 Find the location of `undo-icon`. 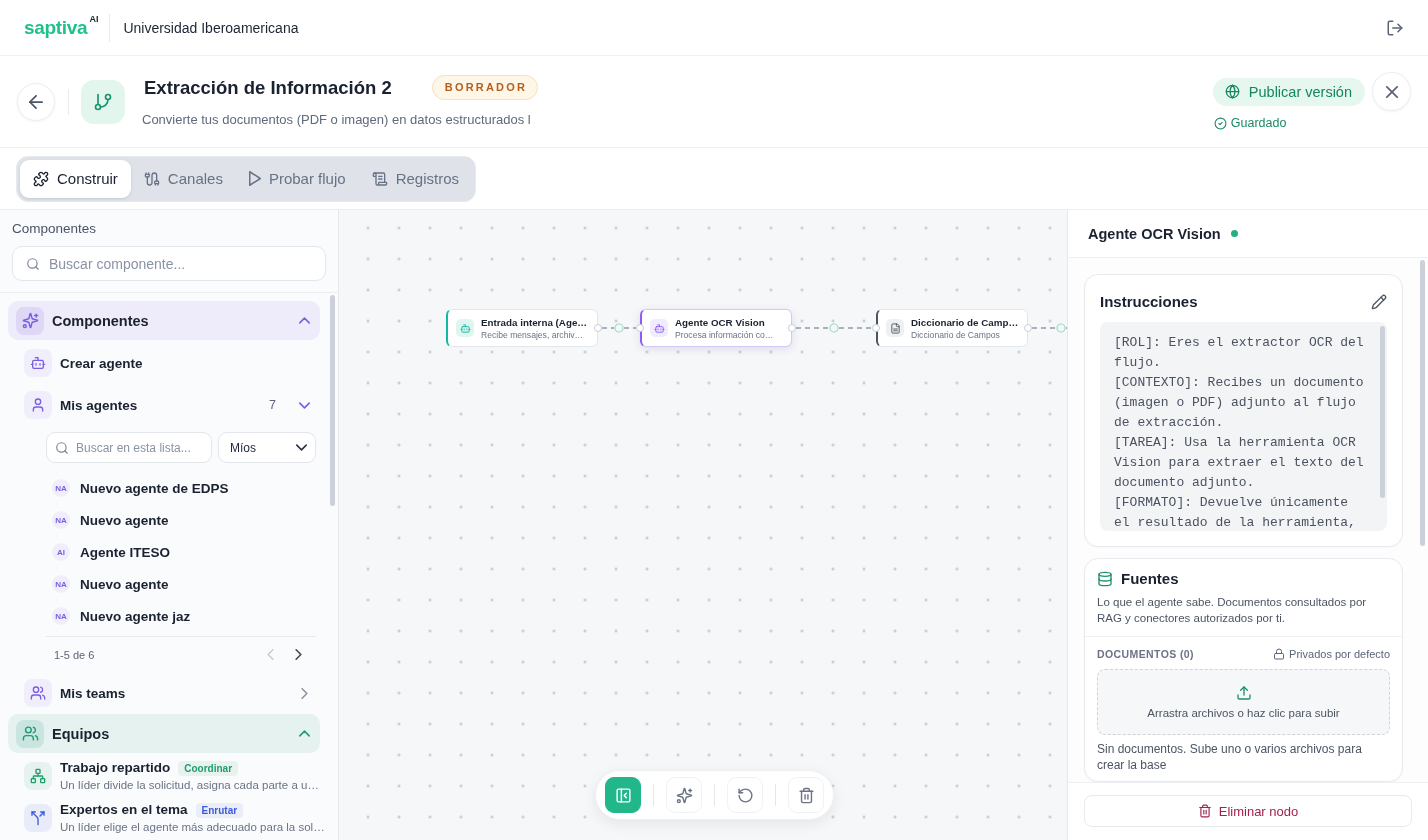

undo-icon is located at coordinates (745, 795).